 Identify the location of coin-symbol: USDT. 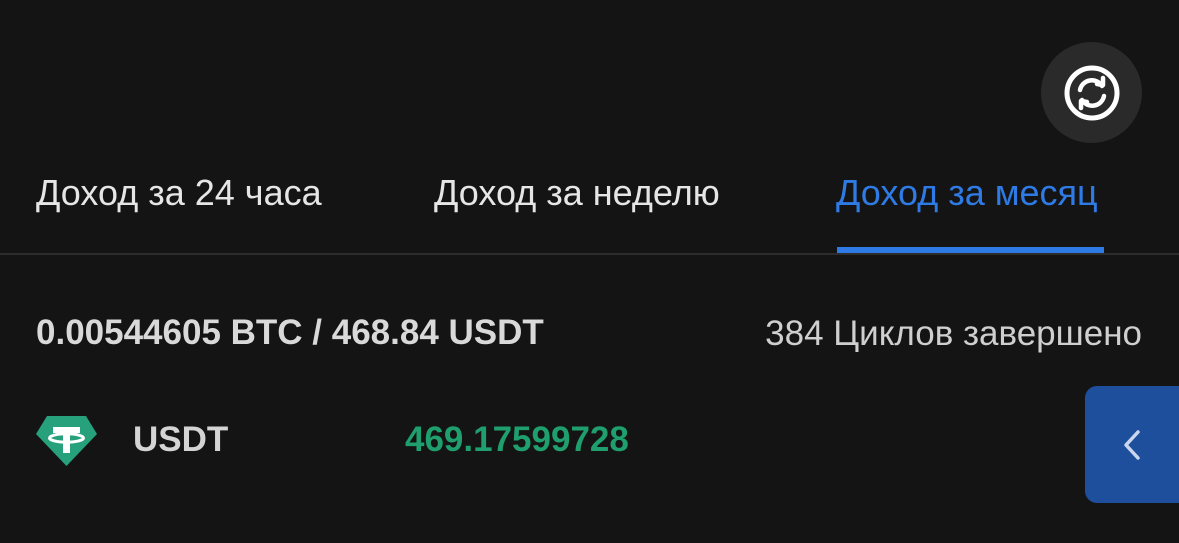
(181, 439).